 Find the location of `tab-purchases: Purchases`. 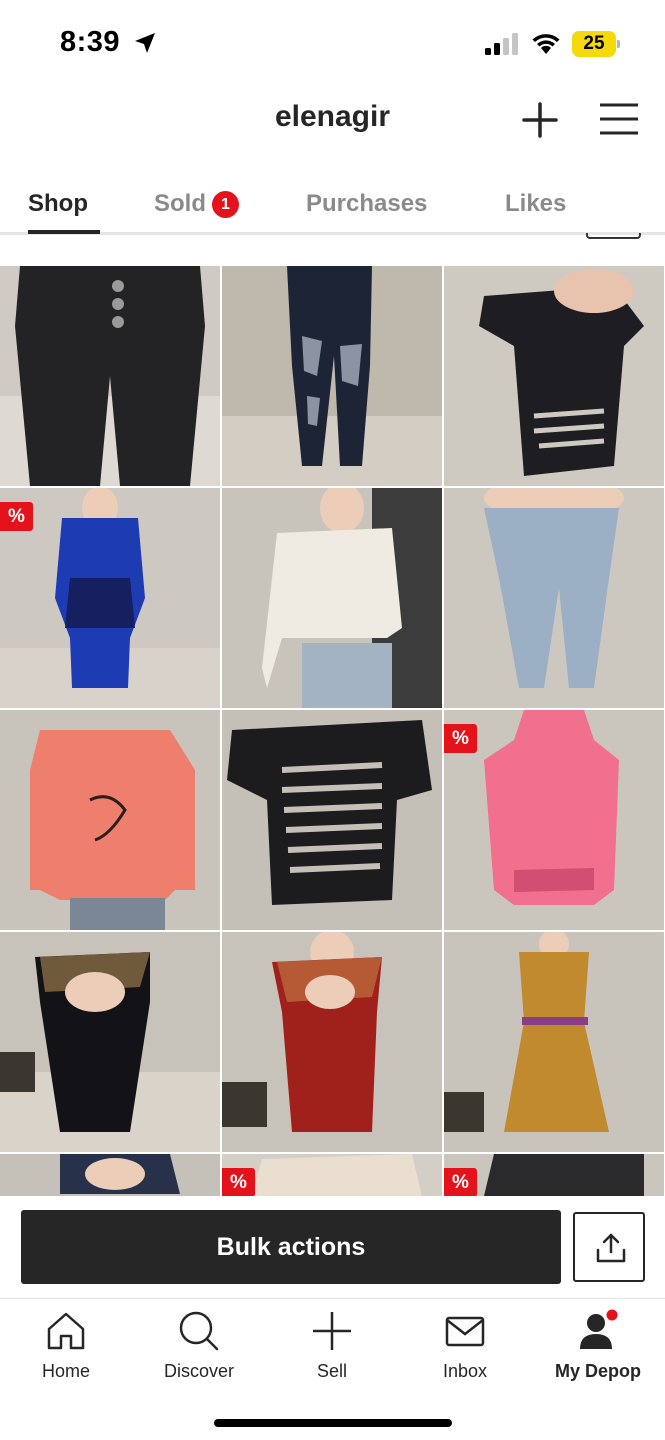

tab-purchases: Purchases is located at coordinates (366, 204).